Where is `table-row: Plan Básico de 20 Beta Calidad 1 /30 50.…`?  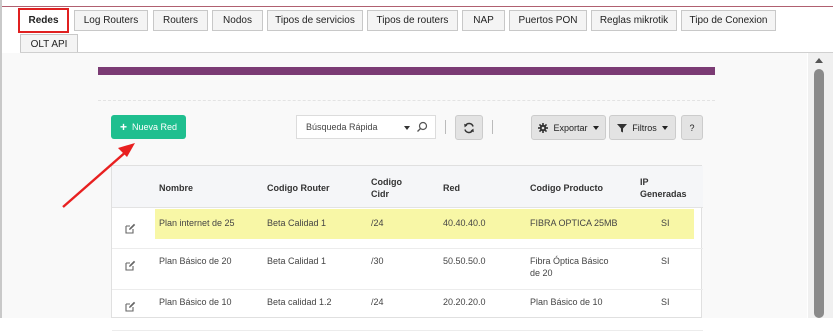
table-row: Plan Básico de 20 Beta Calidad 1 /30 50.… is located at coordinates (407, 270).